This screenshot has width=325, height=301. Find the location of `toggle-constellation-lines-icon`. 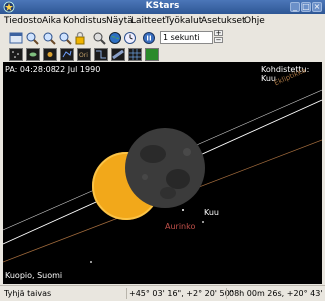

toggle-constellation-lines-icon is located at coordinates (67, 54).